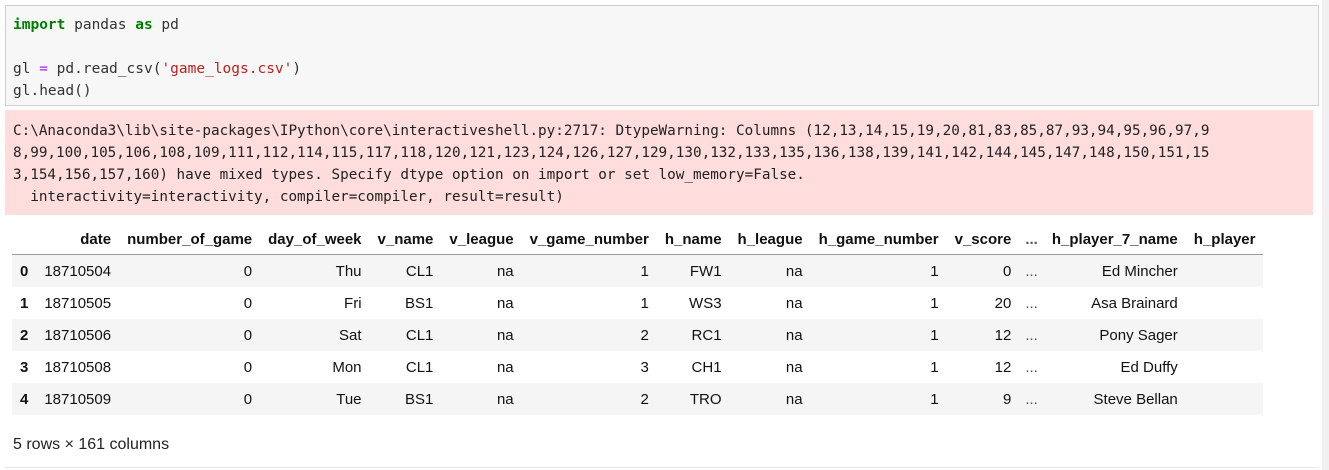  I want to click on row-index: 1, so click(24, 303).